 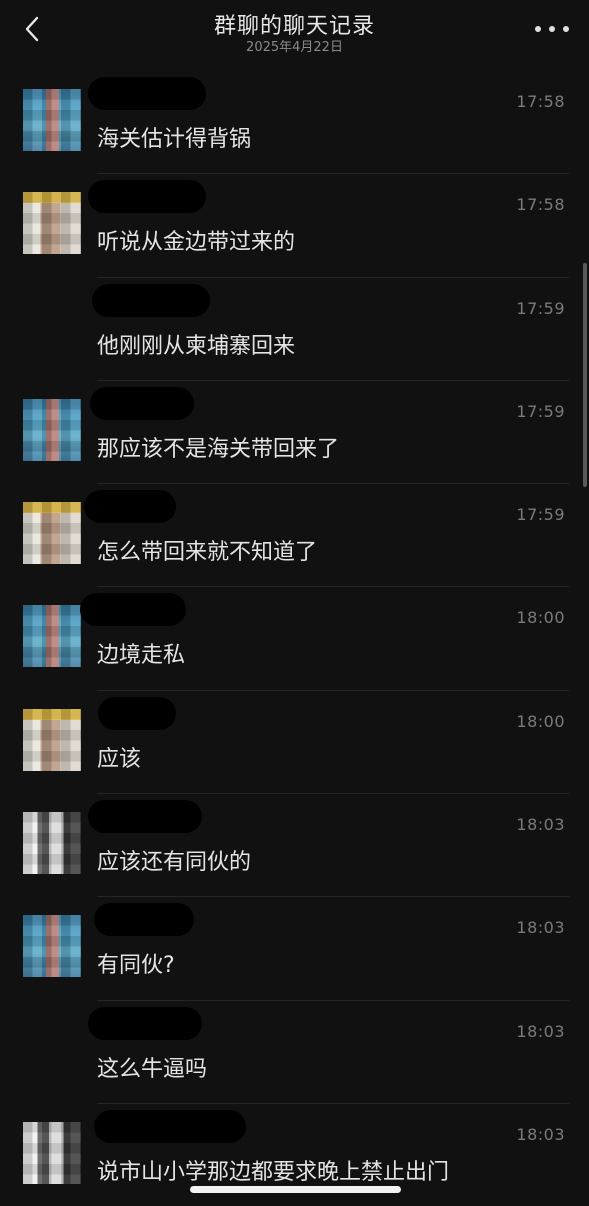 I want to click on message-text: 说市山小学那边都要求晚上禁止出门, so click(x=273, y=1172).